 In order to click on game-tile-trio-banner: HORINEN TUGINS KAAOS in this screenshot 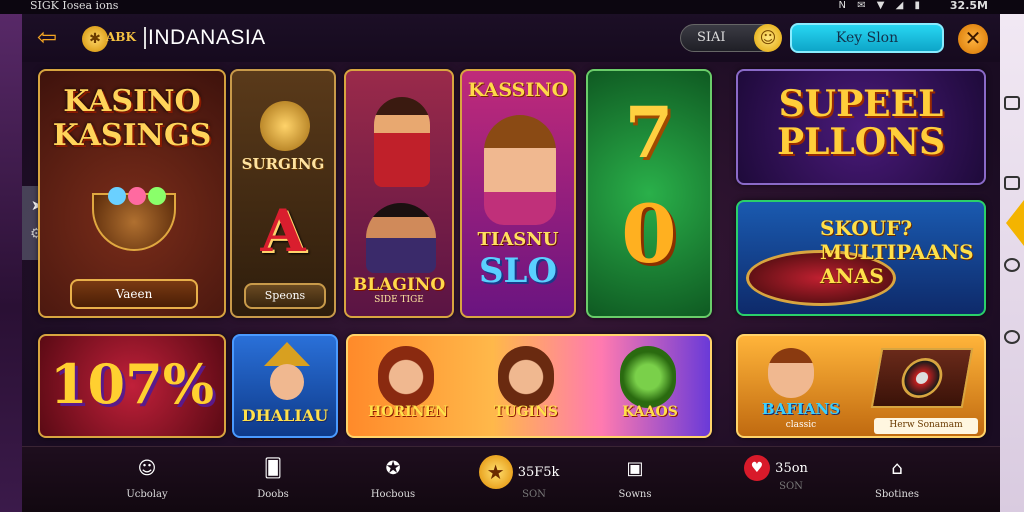, I will do `click(529, 386)`.